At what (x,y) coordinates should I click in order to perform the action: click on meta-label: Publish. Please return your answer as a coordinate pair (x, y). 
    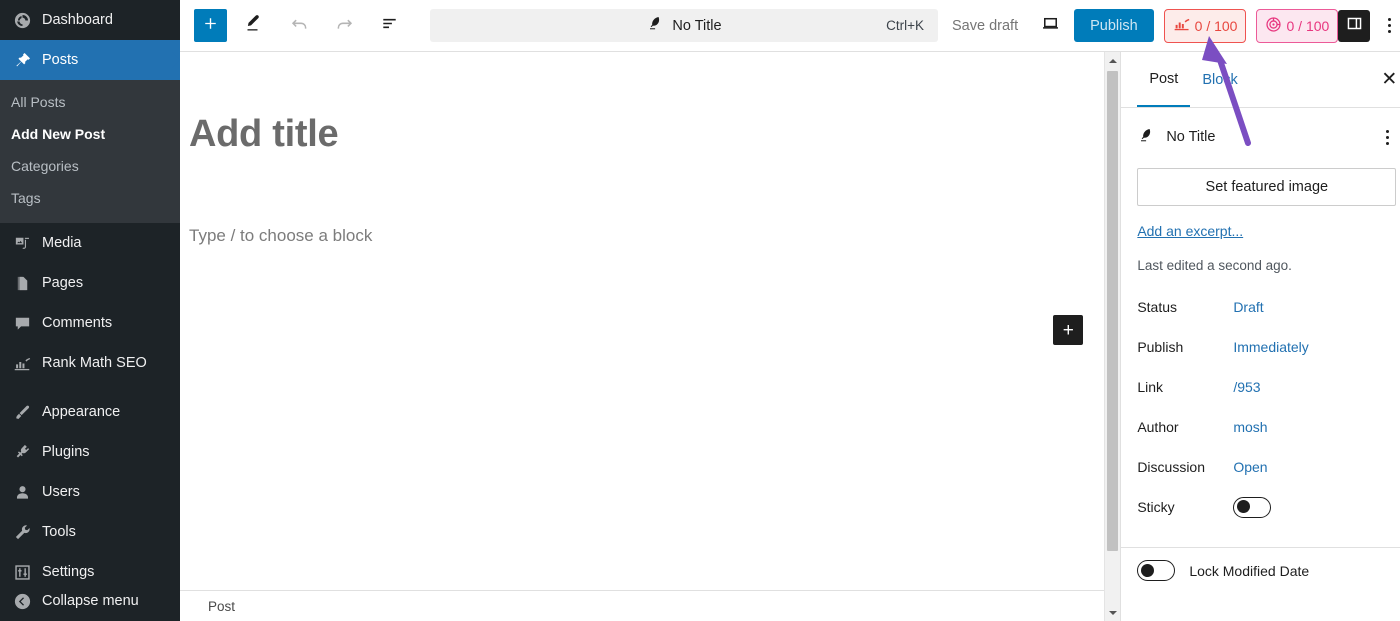
    Looking at the image, I should click on (1160, 347).